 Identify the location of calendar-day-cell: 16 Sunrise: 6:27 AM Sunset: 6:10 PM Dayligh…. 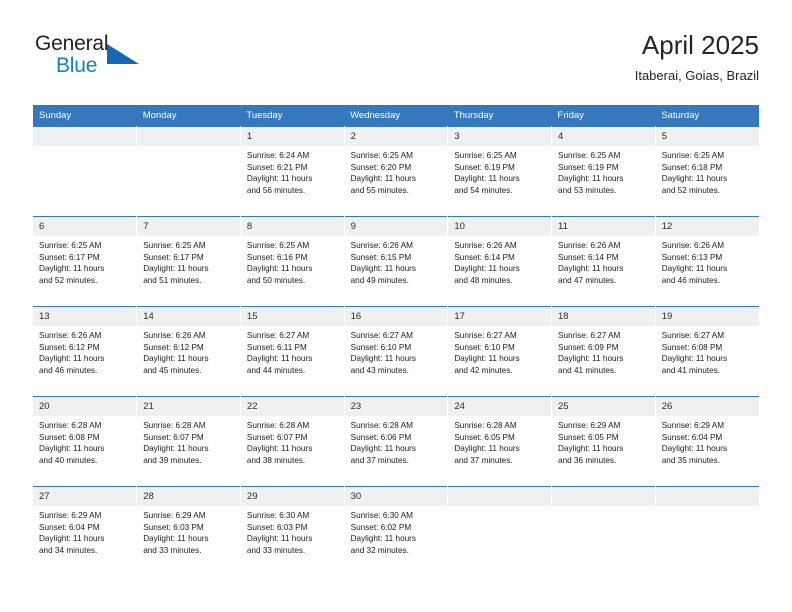
(396, 351).